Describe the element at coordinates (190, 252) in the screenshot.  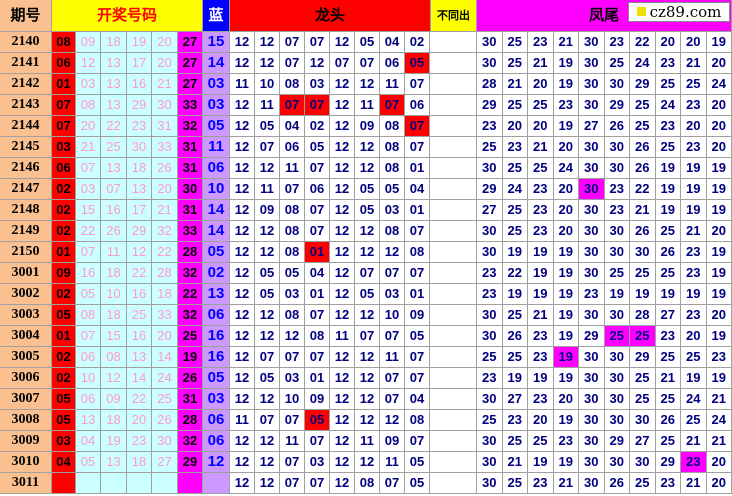
I see `sum-cell: 28` at that location.